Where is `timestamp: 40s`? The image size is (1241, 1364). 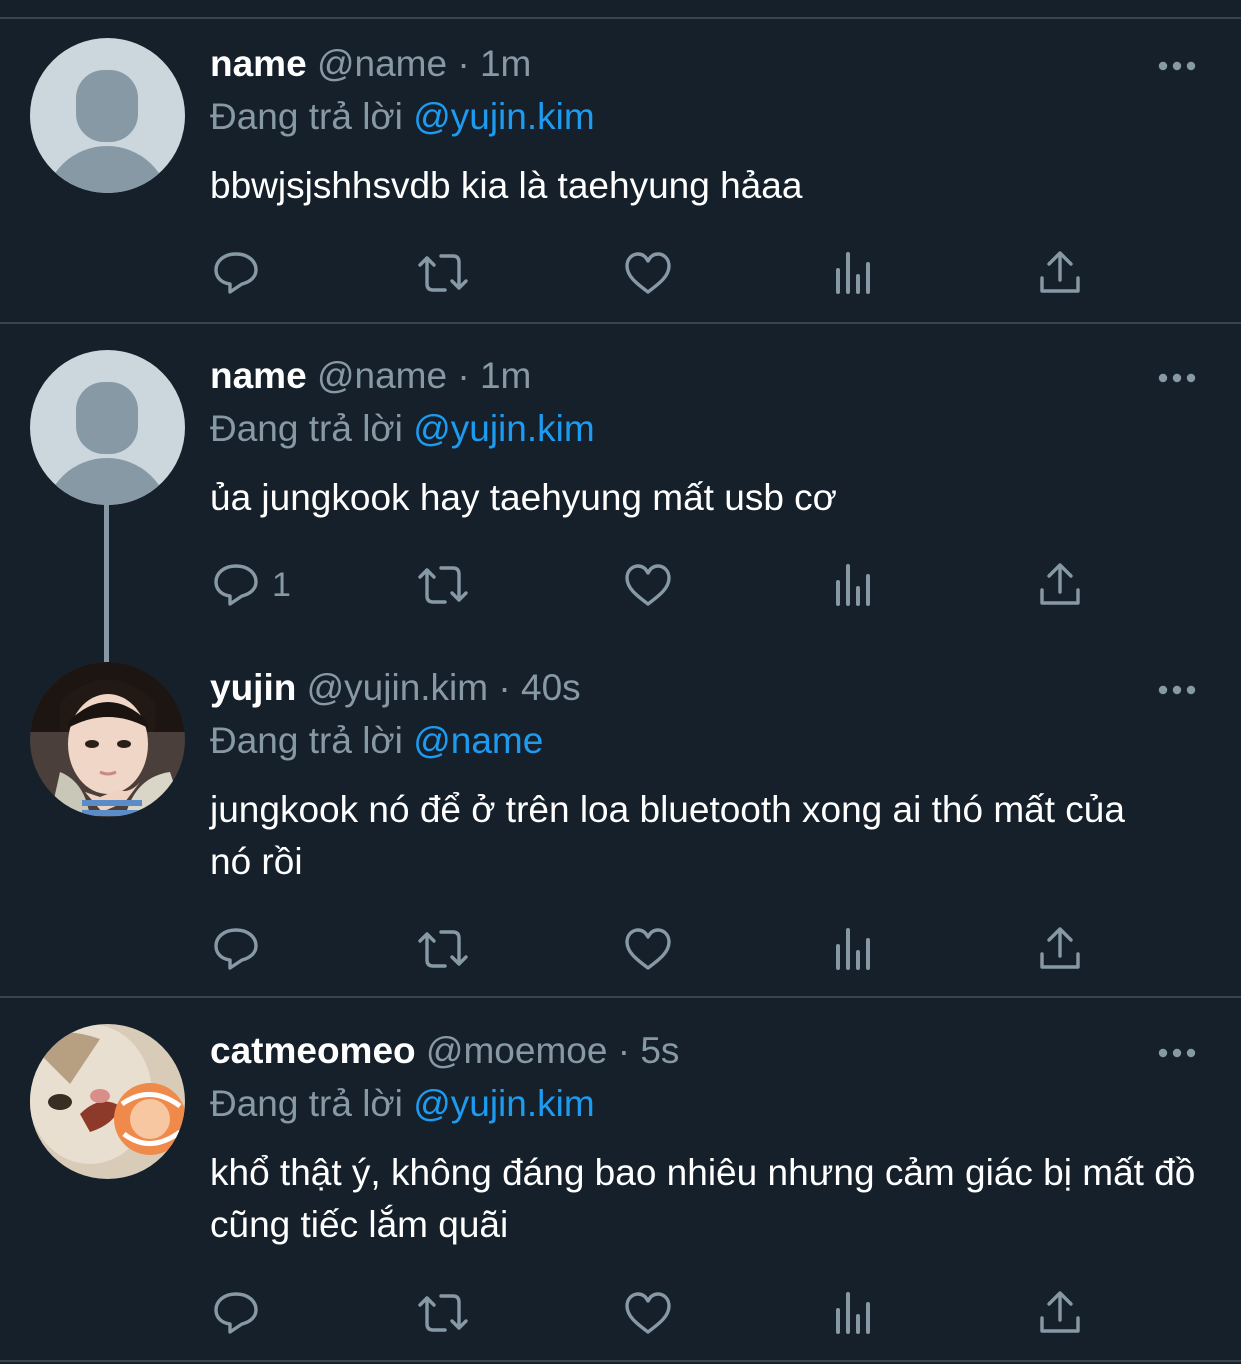
timestamp: 40s is located at coordinates (551, 687).